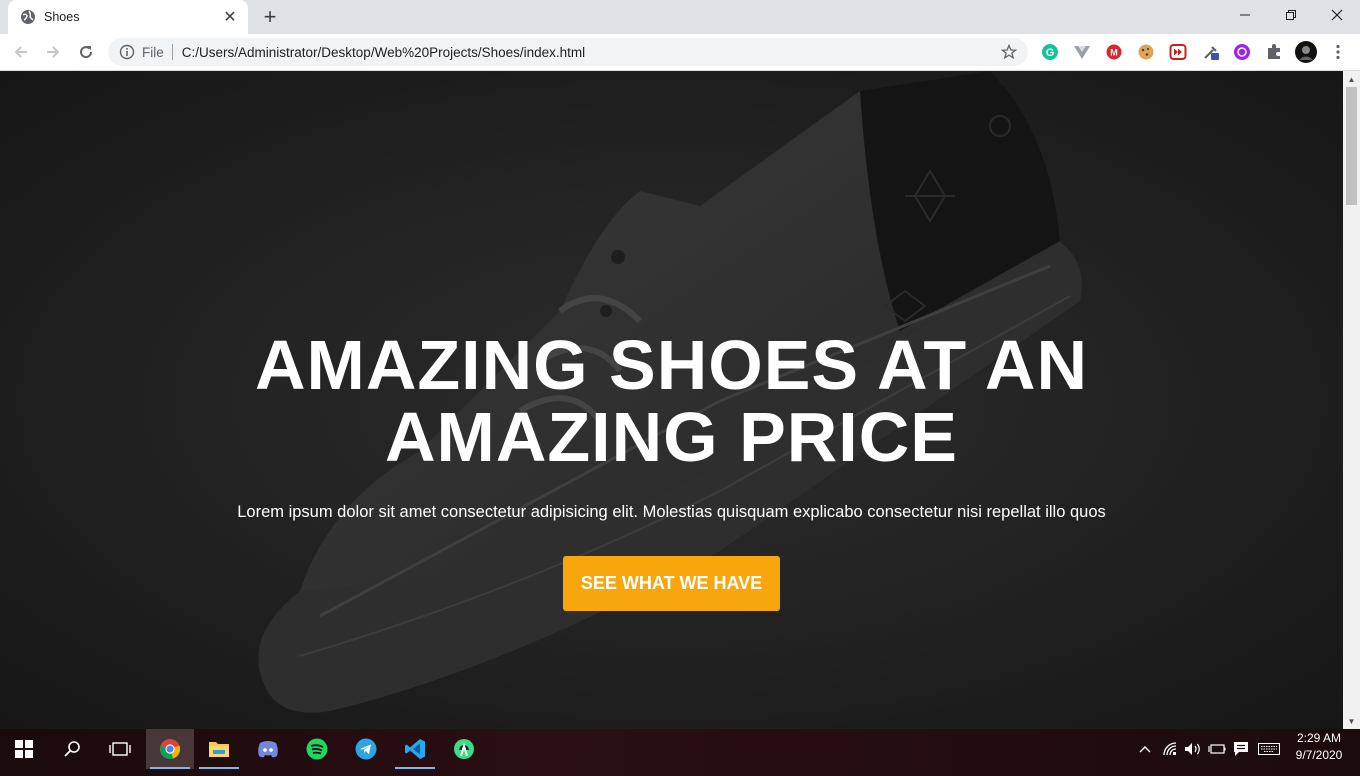 The height and width of the screenshot is (776, 1360). Describe the element at coordinates (366, 749) in the screenshot. I see `taskbar-telegram-icon` at that location.